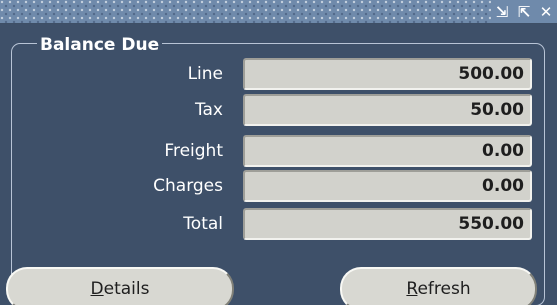 This screenshot has width=557, height=305. Describe the element at coordinates (278, 12) in the screenshot. I see `title-bar: ⇲ ⇱ ✕` at that location.